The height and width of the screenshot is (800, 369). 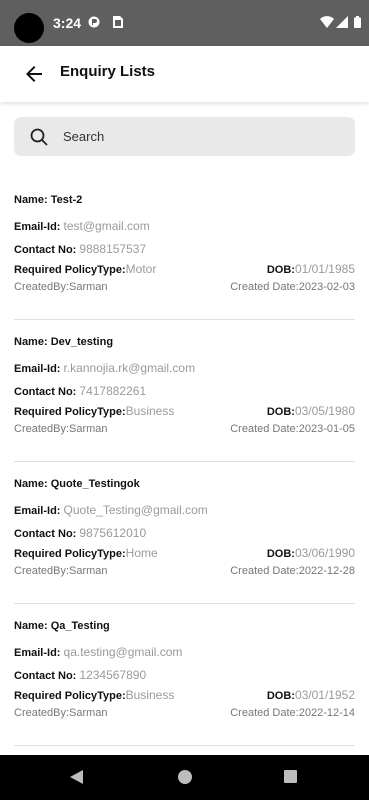 I want to click on search-input: Search, so click(x=184, y=136).